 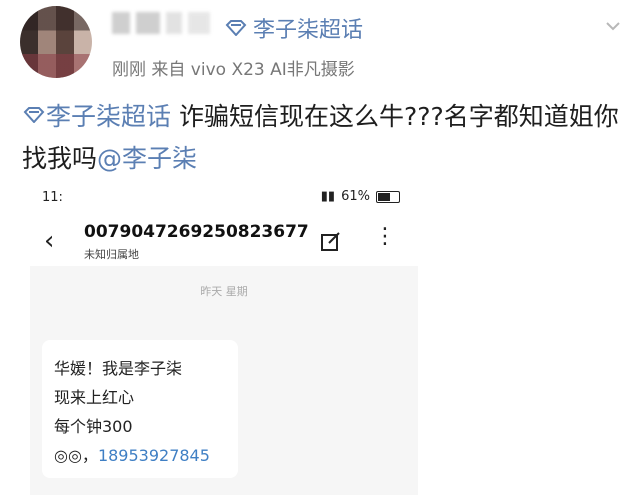 I want to click on post-tag-label: 李子柒超话, so click(x=109, y=116).